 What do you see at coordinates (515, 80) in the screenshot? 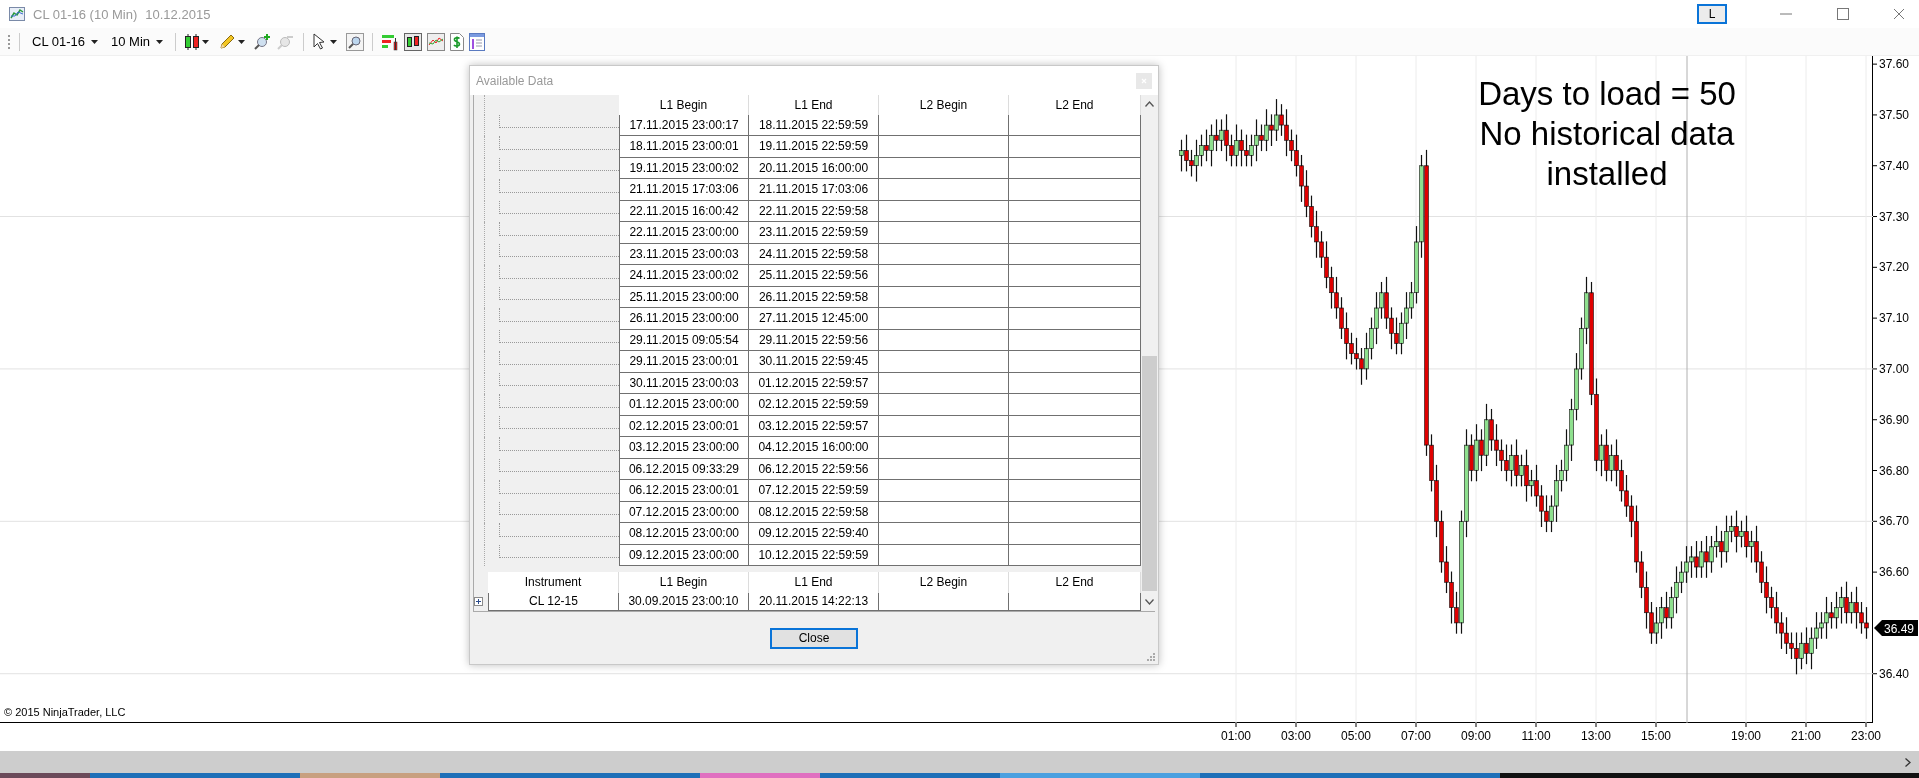
I see `dialog-title: Available Data` at bounding box center [515, 80].